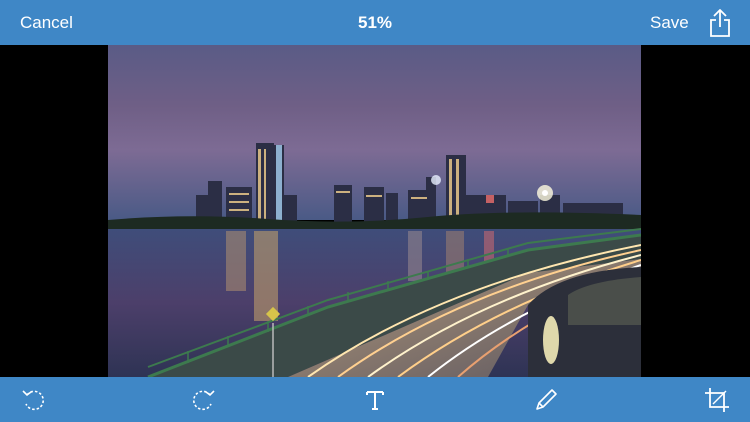  I want to click on zoom-level-label: 51%, so click(375, 22).